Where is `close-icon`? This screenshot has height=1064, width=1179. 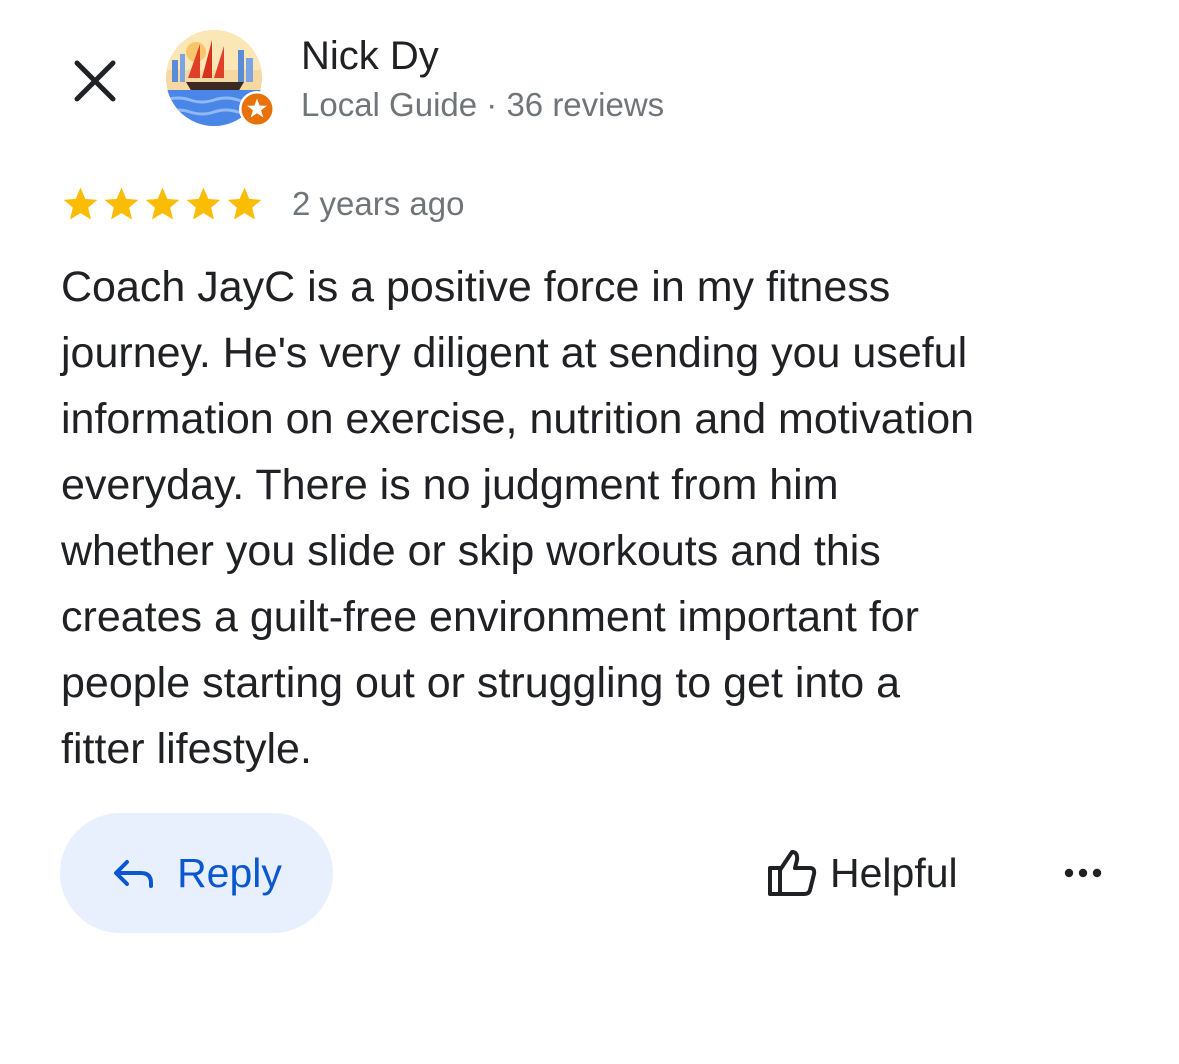 close-icon is located at coordinates (95, 81).